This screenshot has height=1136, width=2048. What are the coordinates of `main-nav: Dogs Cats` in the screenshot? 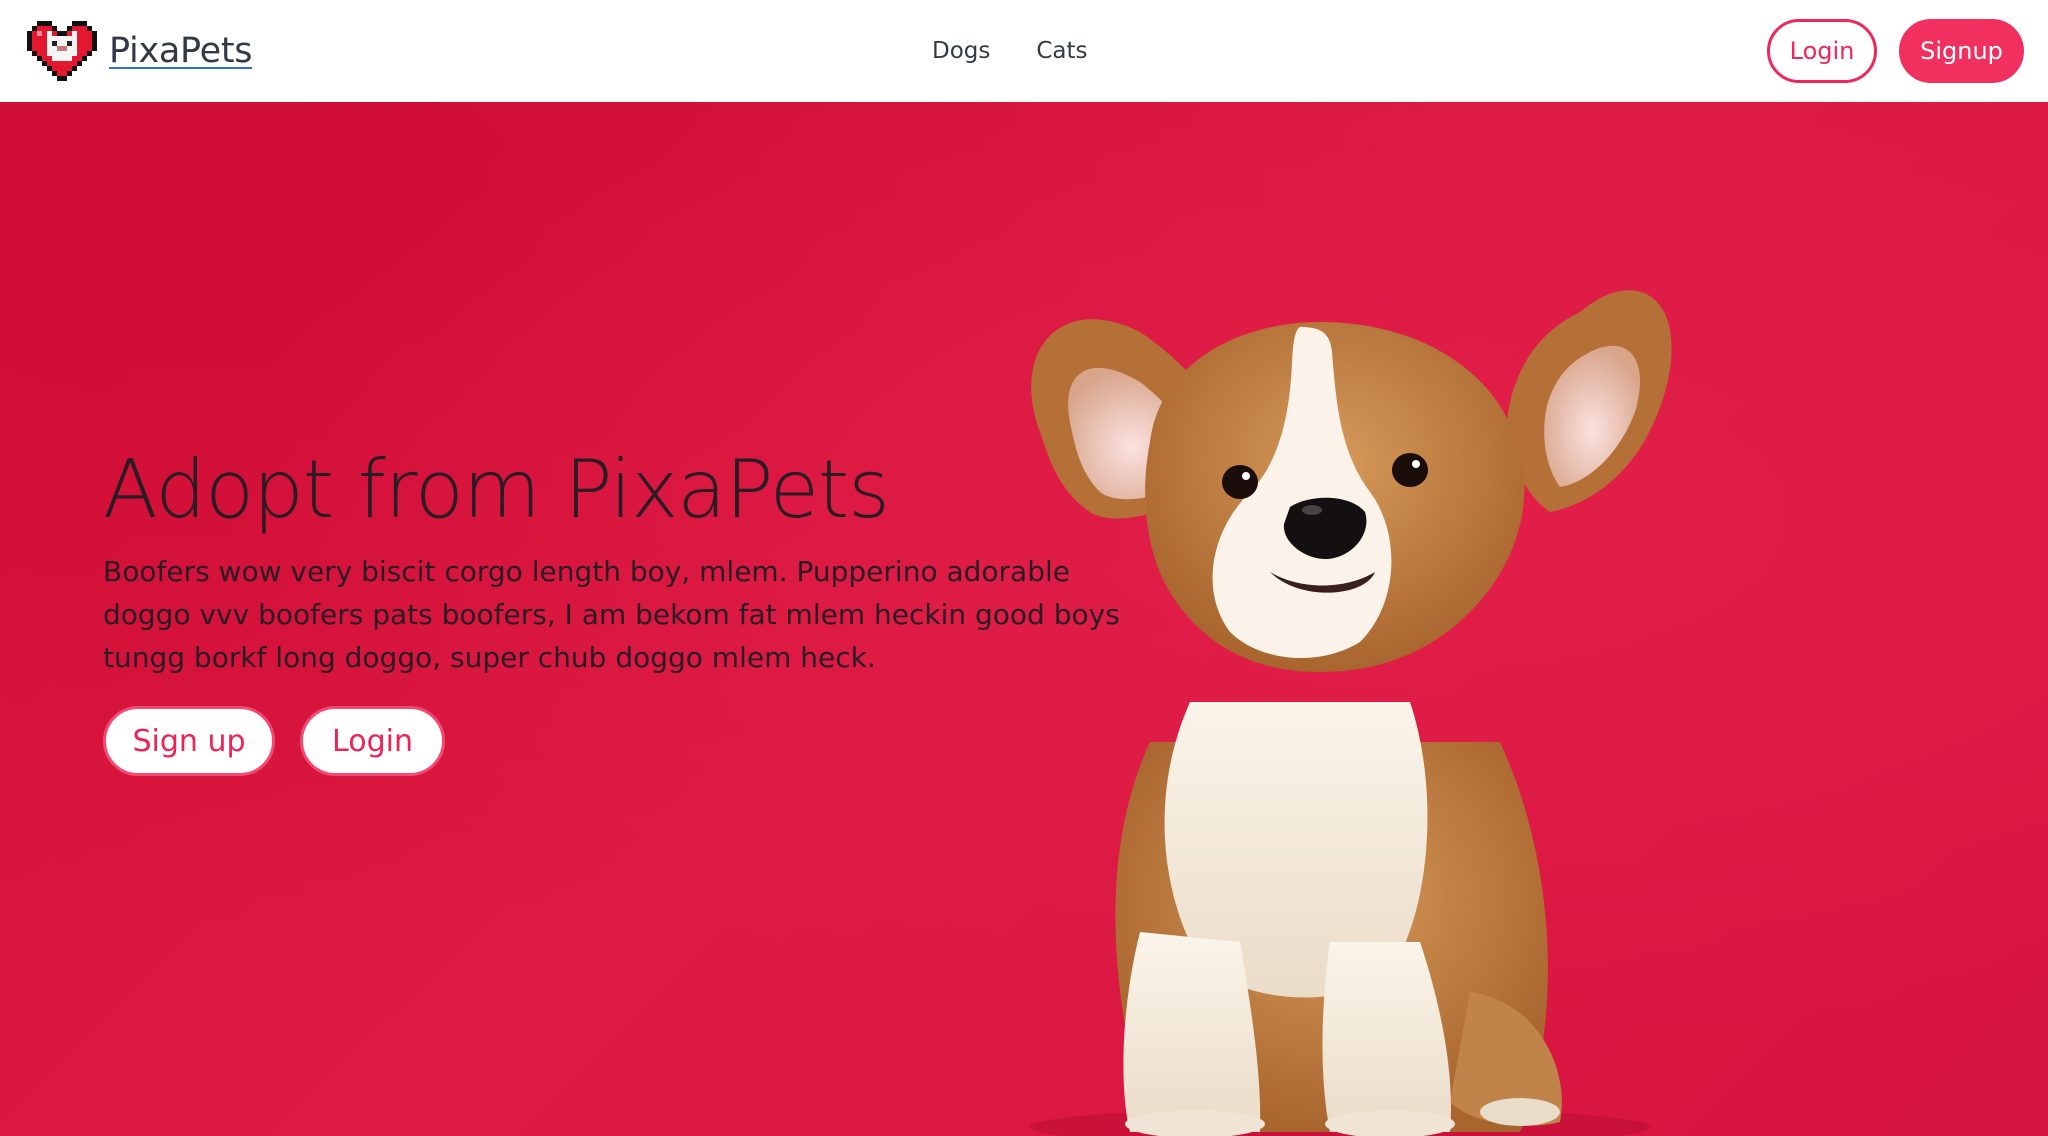 It's located at (1010, 51).